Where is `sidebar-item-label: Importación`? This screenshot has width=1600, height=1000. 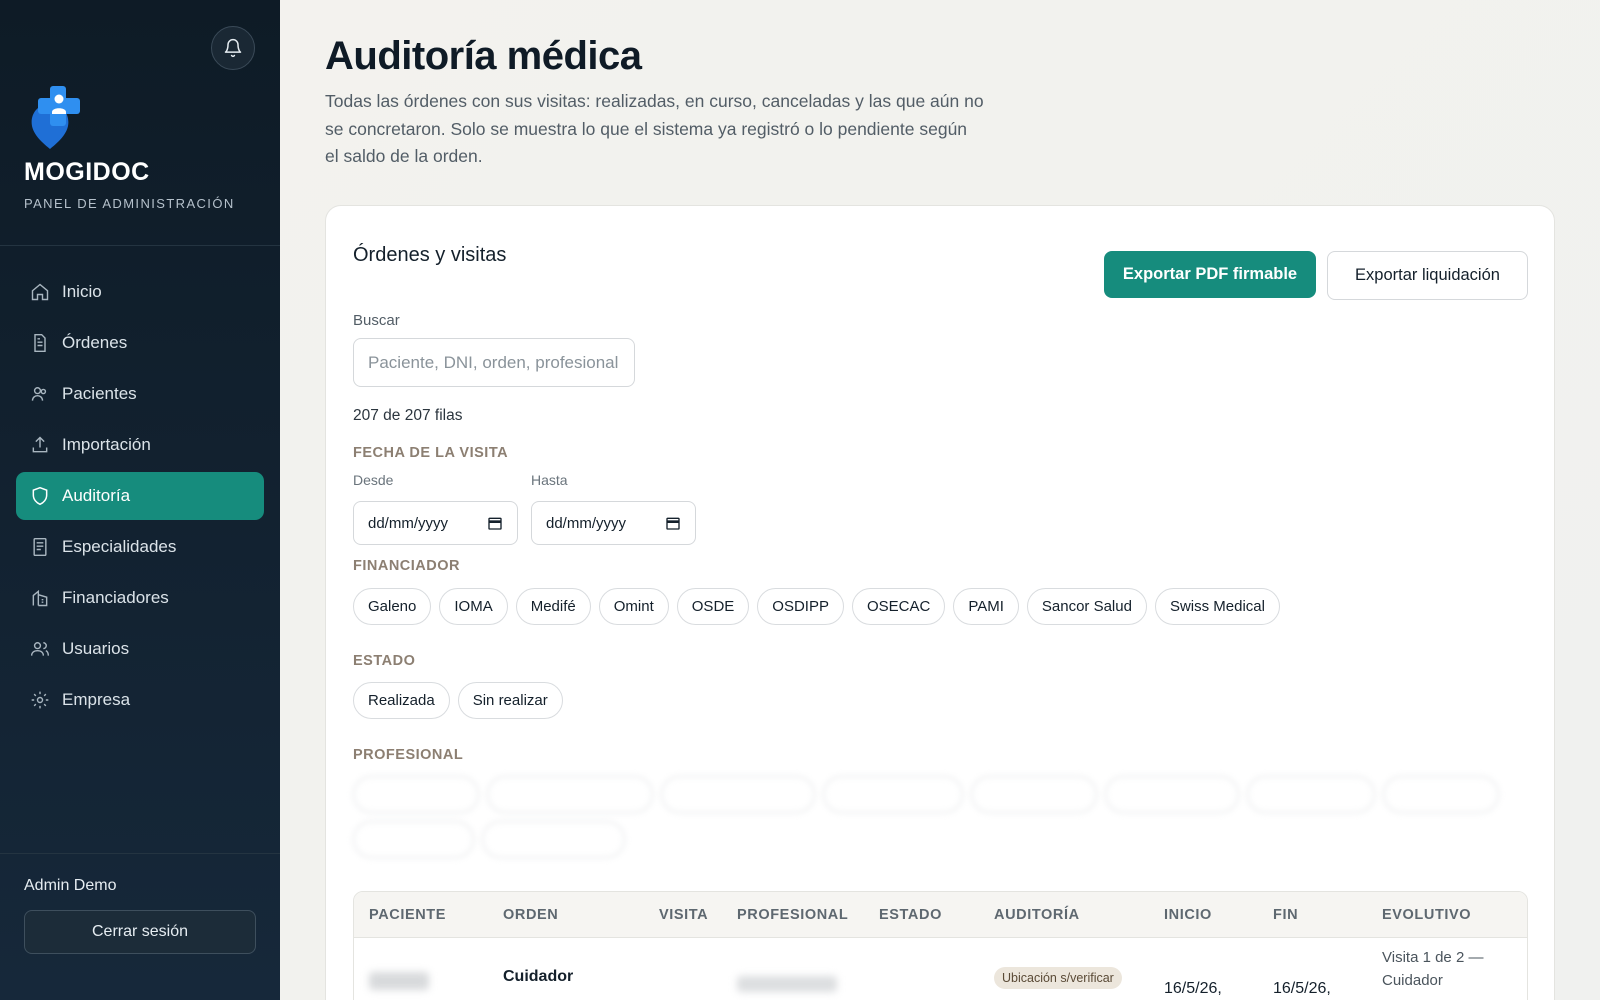
sidebar-item-label: Importación is located at coordinates (106, 444).